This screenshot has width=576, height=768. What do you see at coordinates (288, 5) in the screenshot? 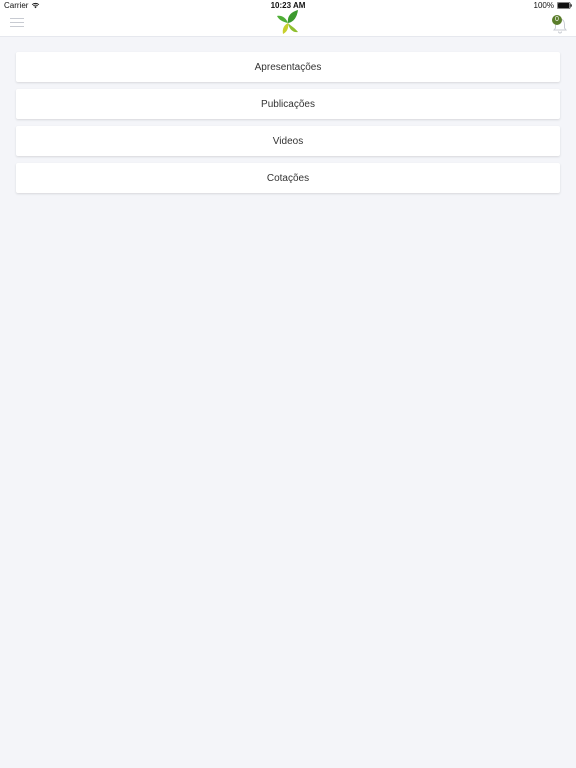
I see `status-time: 10:23 AM` at bounding box center [288, 5].